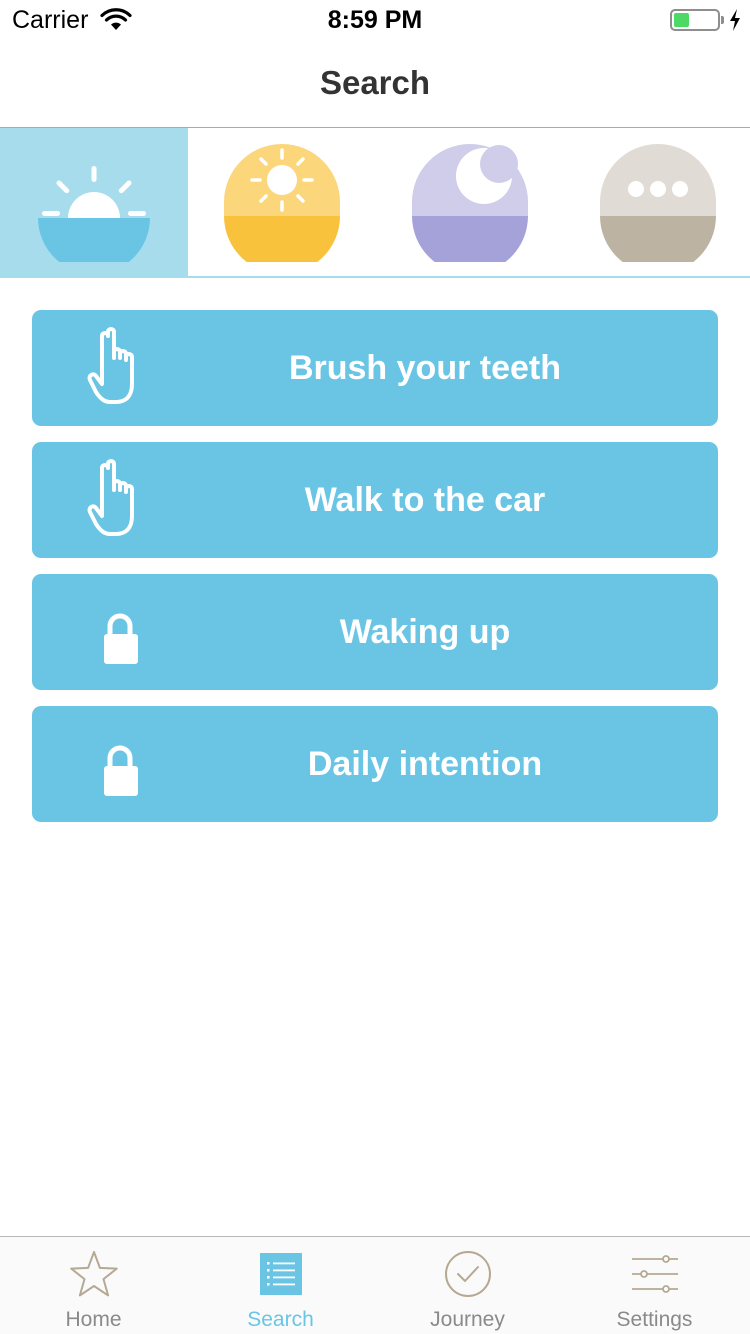 This screenshot has height=1334, width=750. I want to click on category-morning, so click(94, 202).